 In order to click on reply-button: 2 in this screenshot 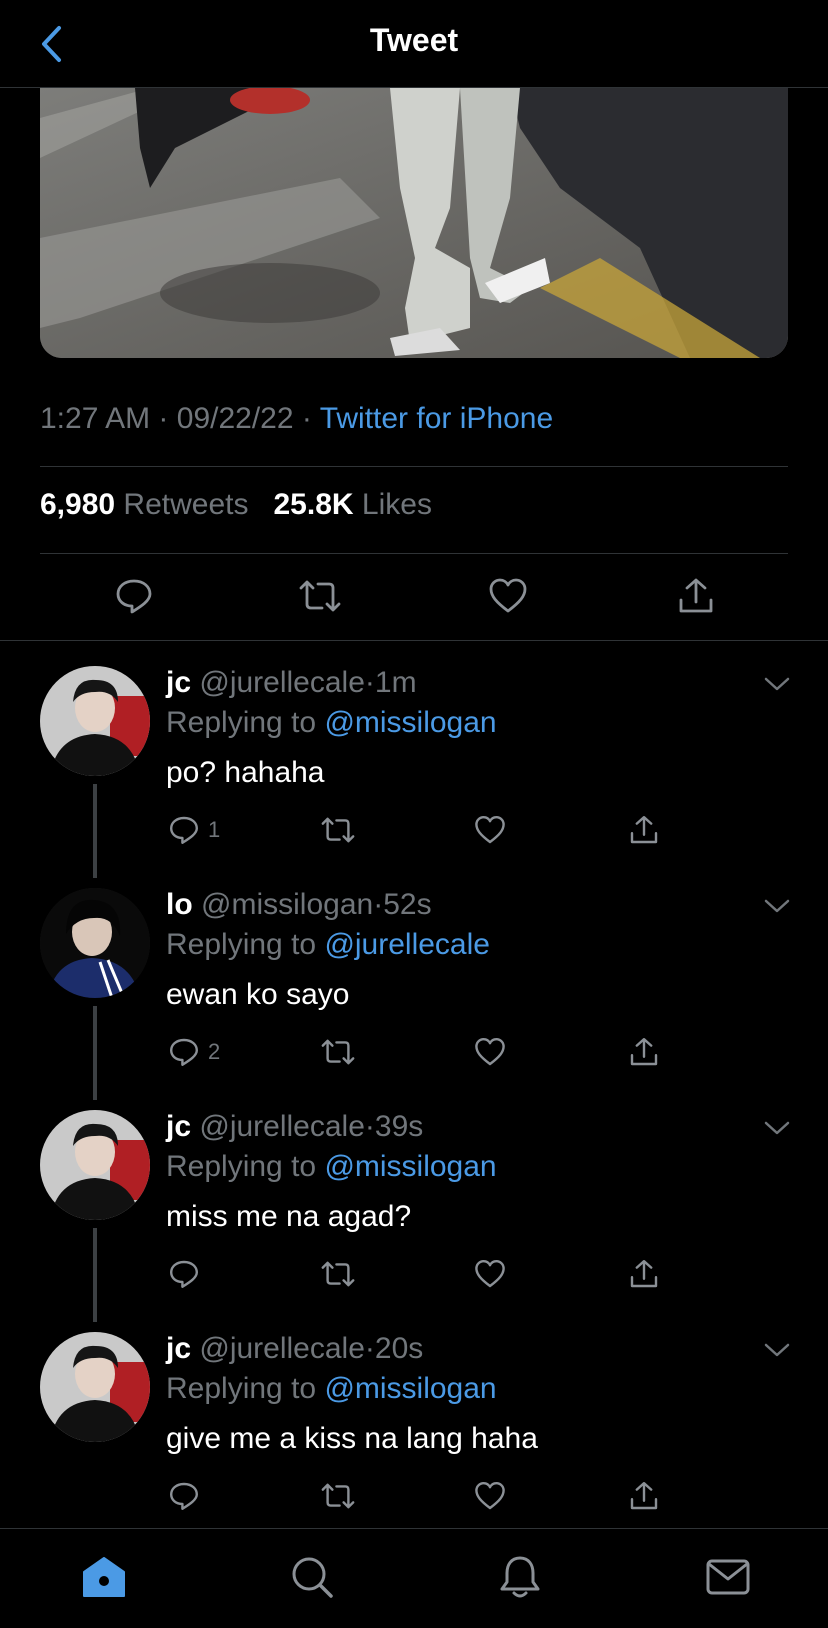, I will do `click(194, 1052)`.